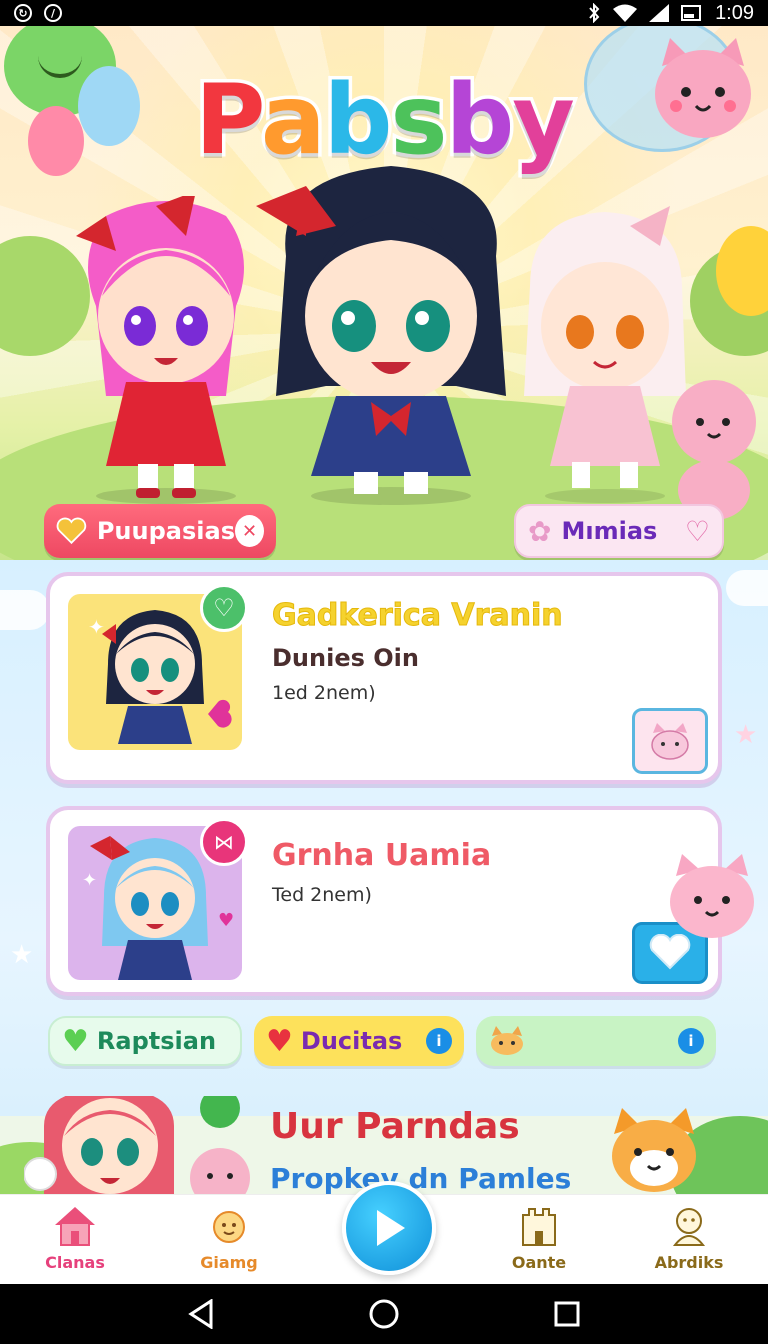 Image resolution: width=768 pixels, height=1344 pixels. What do you see at coordinates (165, 531) in the screenshot?
I see `tag-favorites-label: Puupasias` at bounding box center [165, 531].